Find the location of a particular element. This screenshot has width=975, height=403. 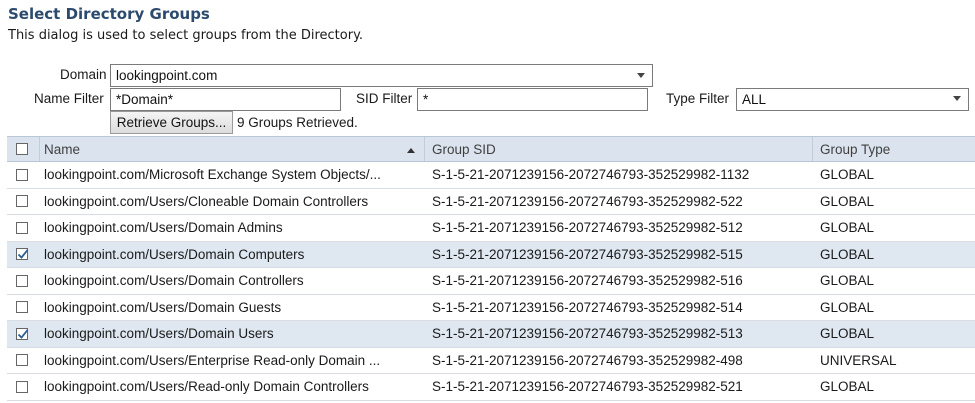

group-name: lookingpoint.com/Users/Domain Guests is located at coordinates (163, 307).